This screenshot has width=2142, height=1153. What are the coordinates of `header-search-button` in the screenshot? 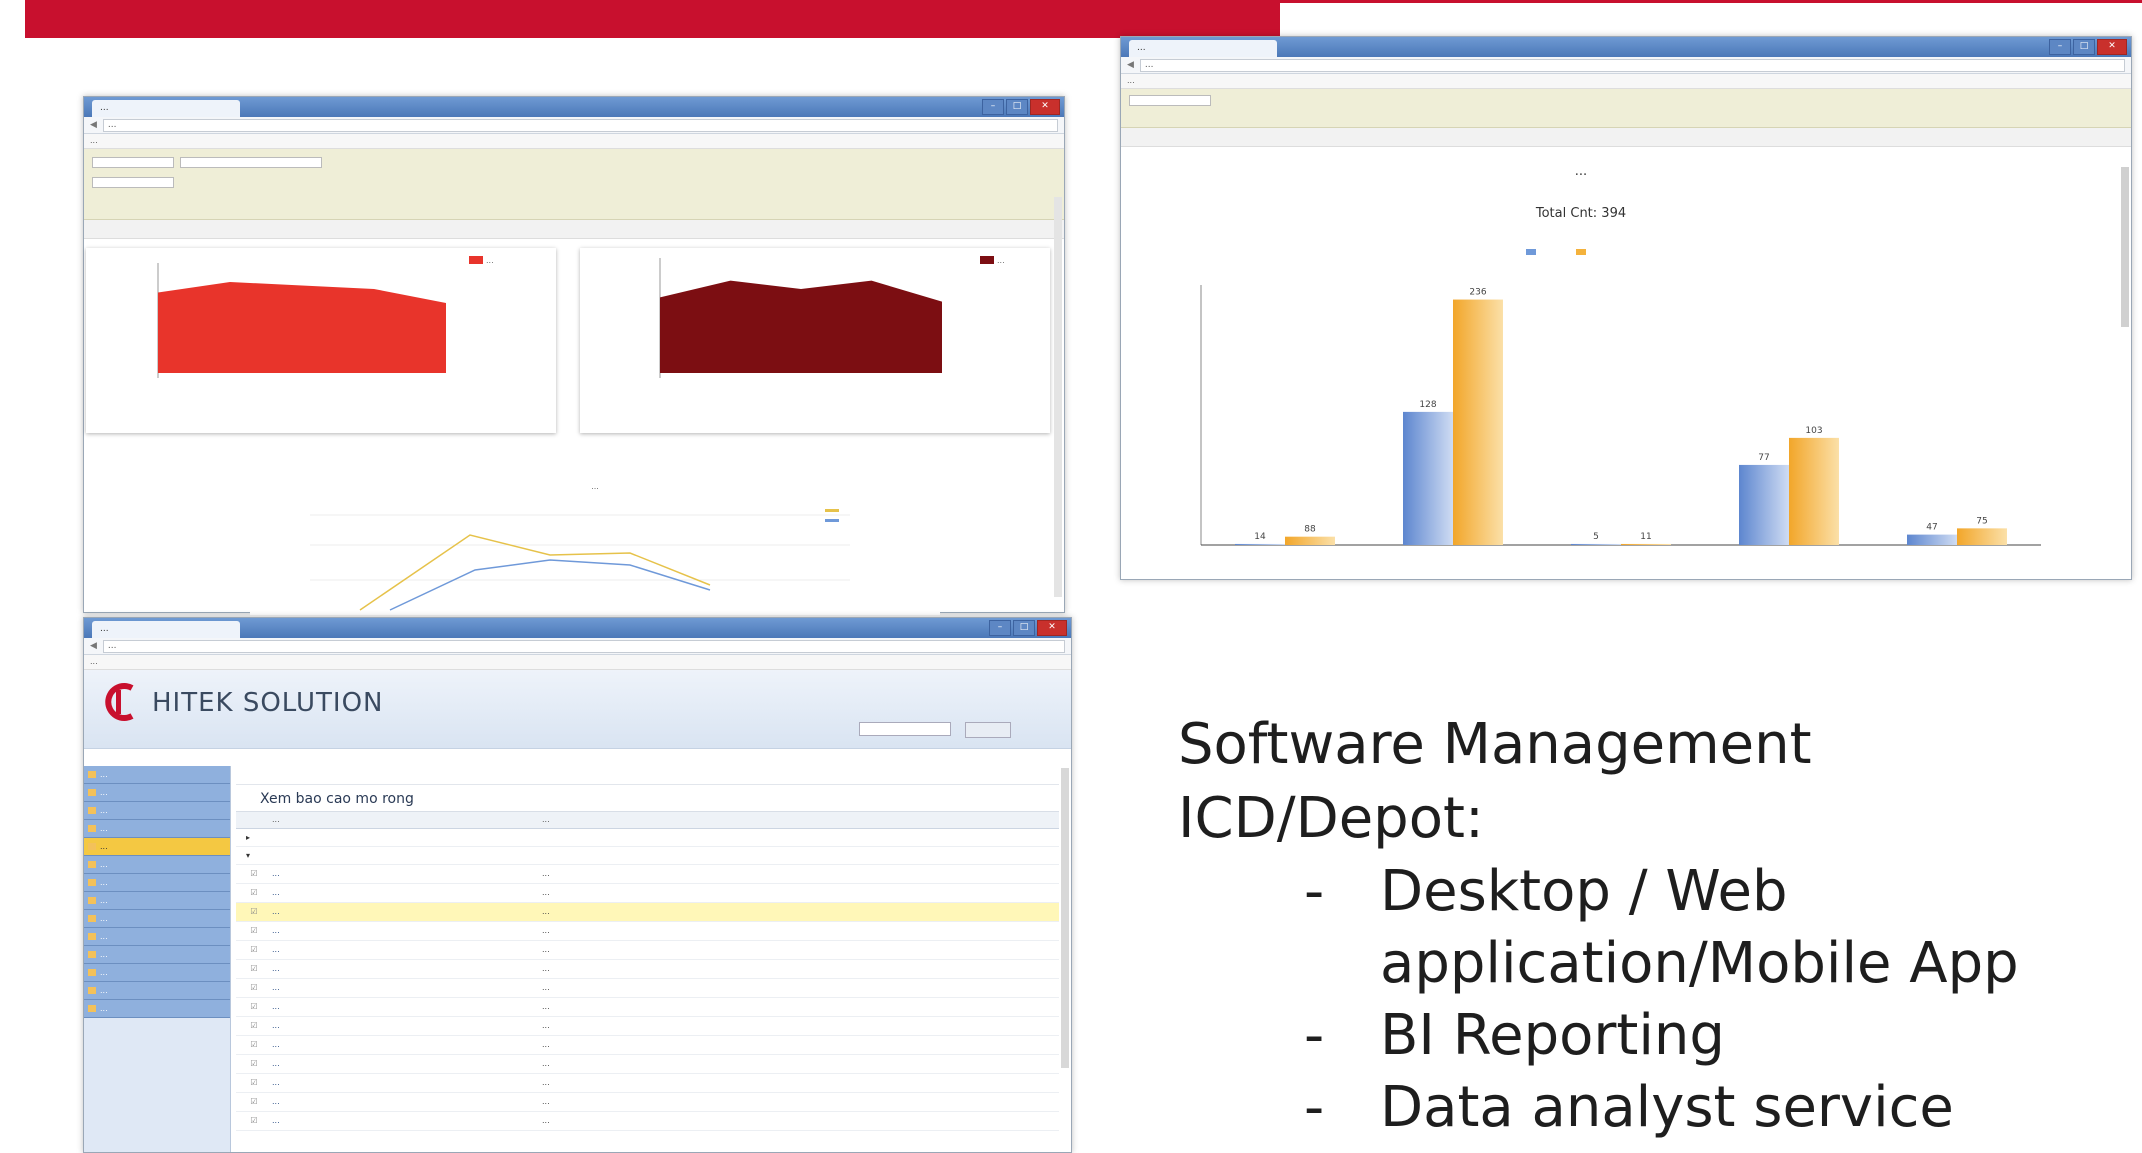 It's located at (988, 730).